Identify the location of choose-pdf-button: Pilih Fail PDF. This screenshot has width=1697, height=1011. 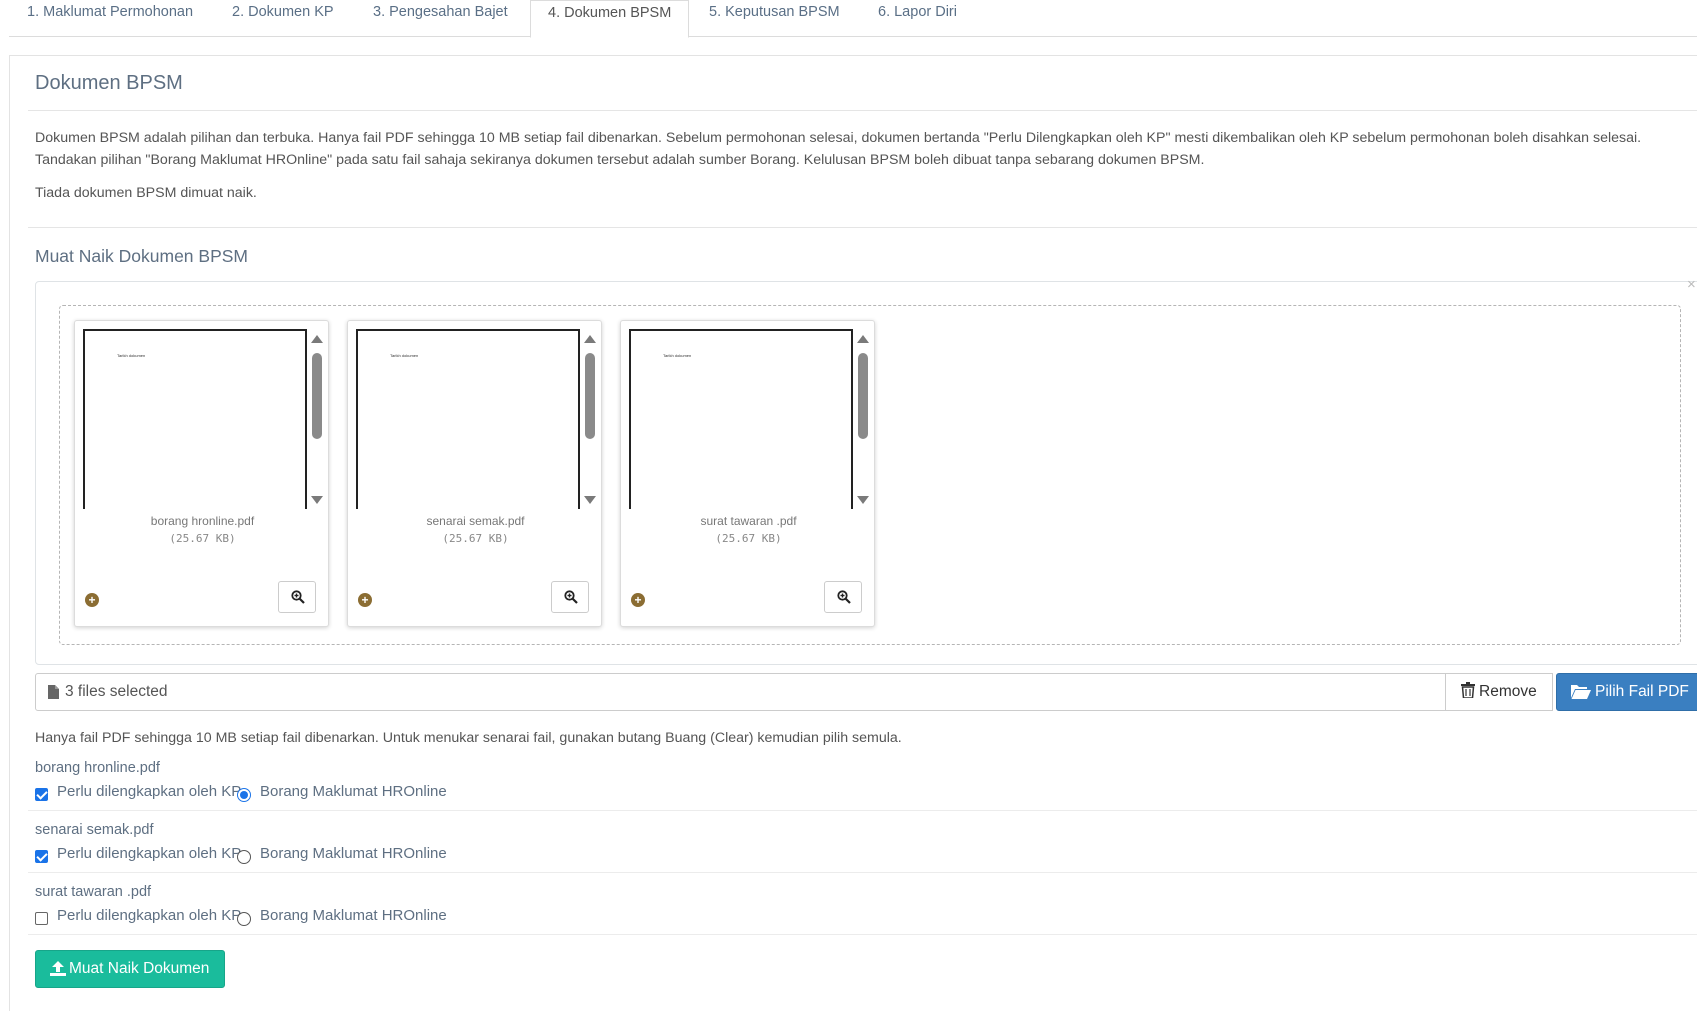
(1626, 692).